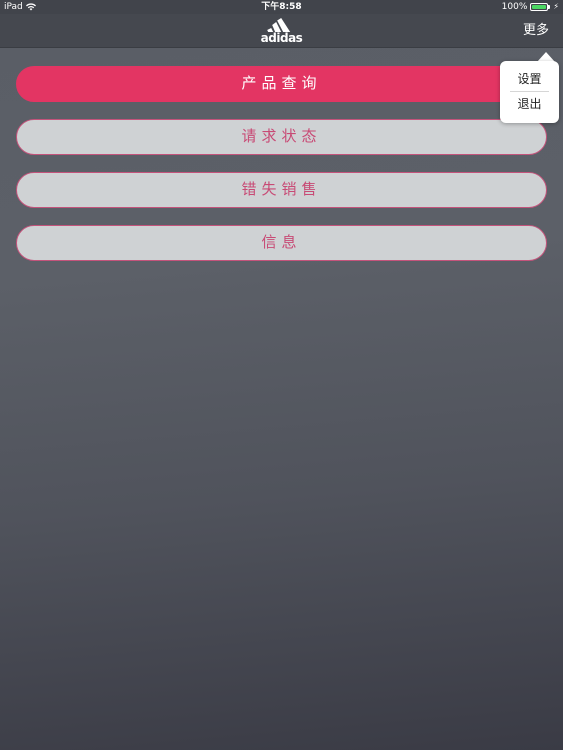 The image size is (563, 750). I want to click on battery-icon, so click(540, 7).